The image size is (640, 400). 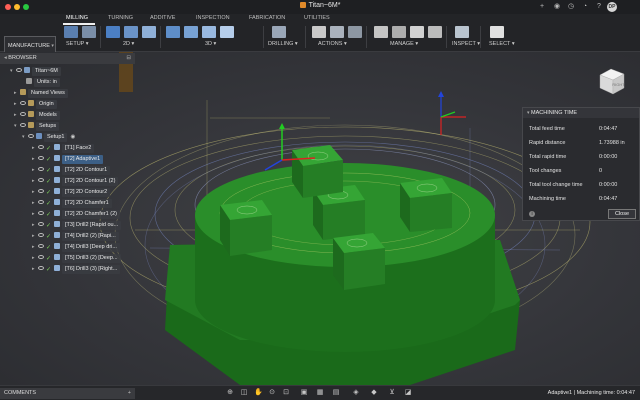 I want to click on tree-named-views: ▸ Named Views, so click(x=41, y=93).